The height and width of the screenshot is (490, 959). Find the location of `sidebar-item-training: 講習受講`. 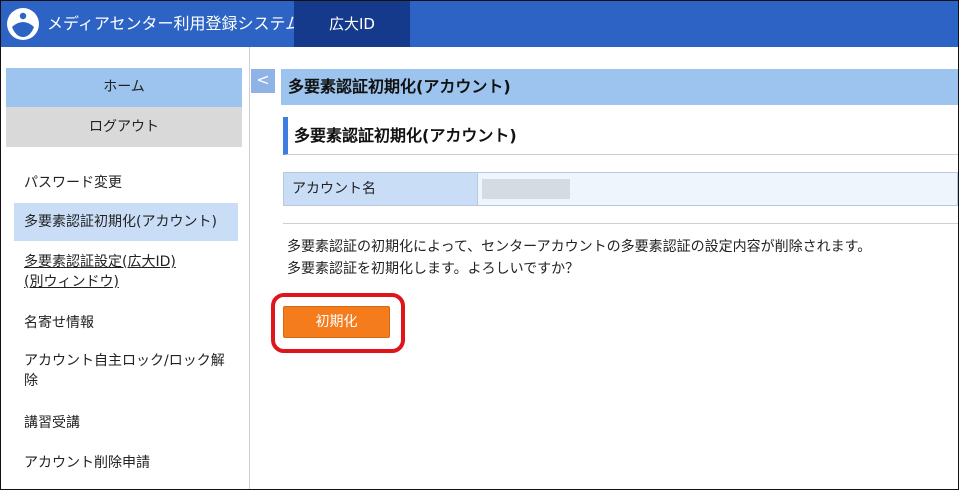

sidebar-item-training: 講習受講 is located at coordinates (126, 423).